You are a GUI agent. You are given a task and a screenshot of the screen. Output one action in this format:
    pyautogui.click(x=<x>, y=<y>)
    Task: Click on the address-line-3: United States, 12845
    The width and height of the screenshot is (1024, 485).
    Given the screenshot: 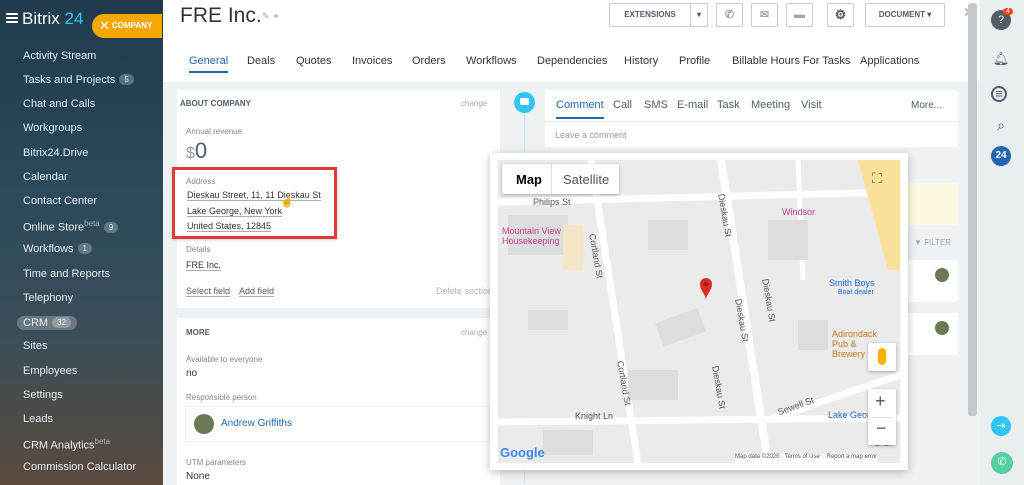 What is the action you would take?
    pyautogui.click(x=229, y=226)
    